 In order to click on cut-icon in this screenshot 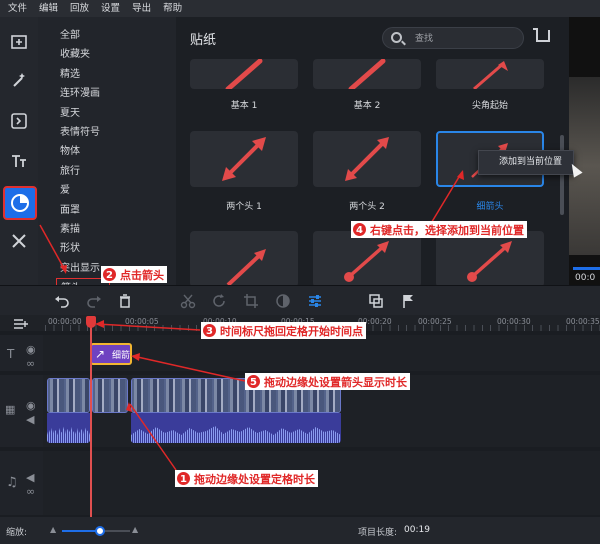, I will do `click(188, 301)`.